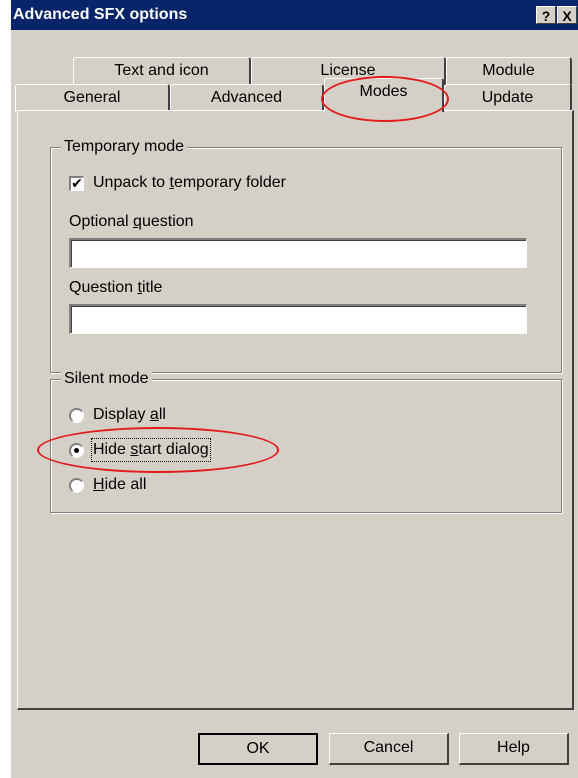 The height and width of the screenshot is (778, 578). Describe the element at coordinates (389, 749) in the screenshot. I see `cancel-button: Cancel` at that location.